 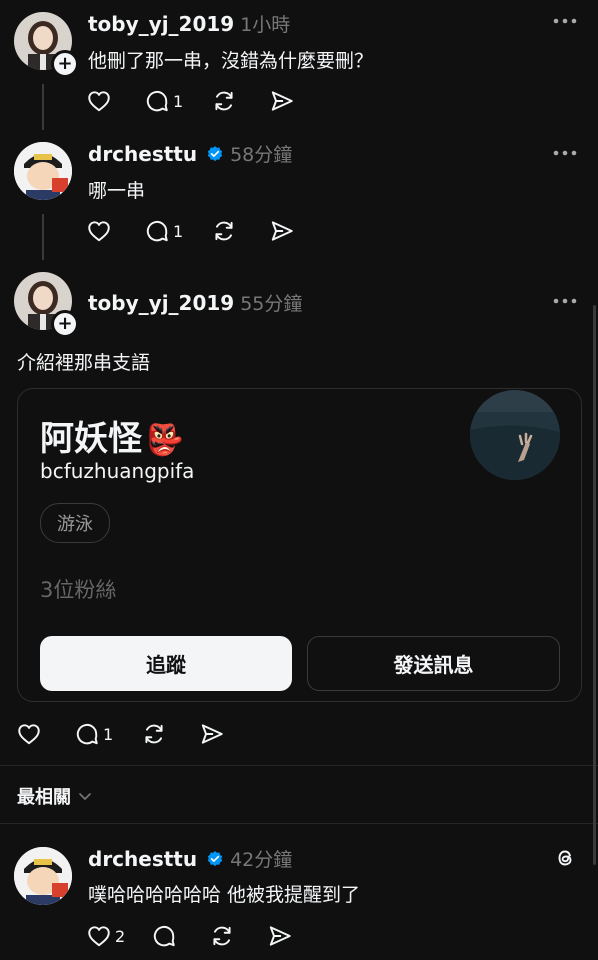 What do you see at coordinates (565, 858) in the screenshot?
I see `threads-icon` at bounding box center [565, 858].